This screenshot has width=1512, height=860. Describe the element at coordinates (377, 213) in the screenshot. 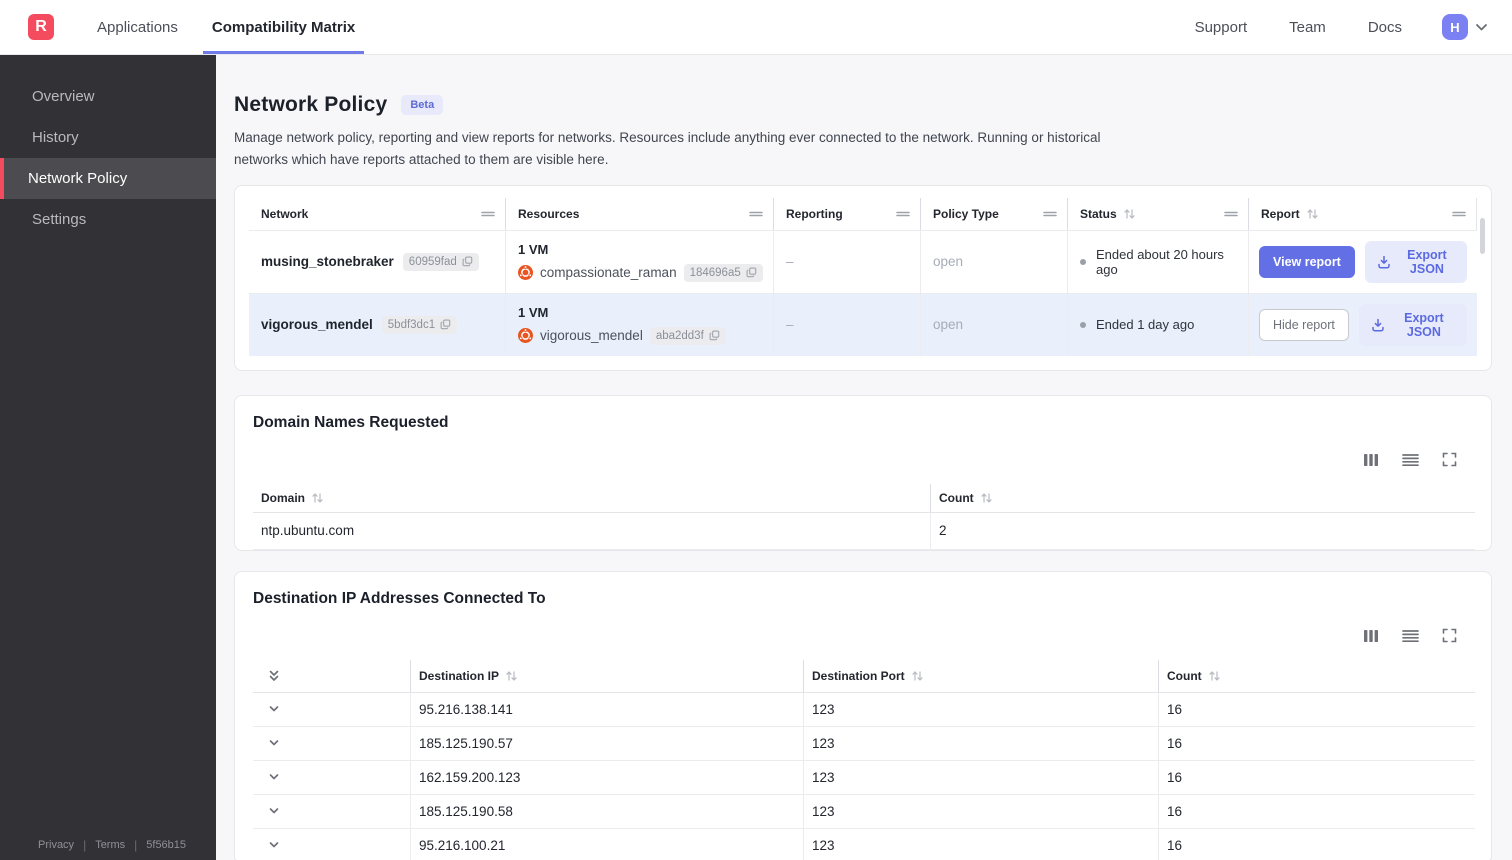

I see `column-header-network: Network` at that location.